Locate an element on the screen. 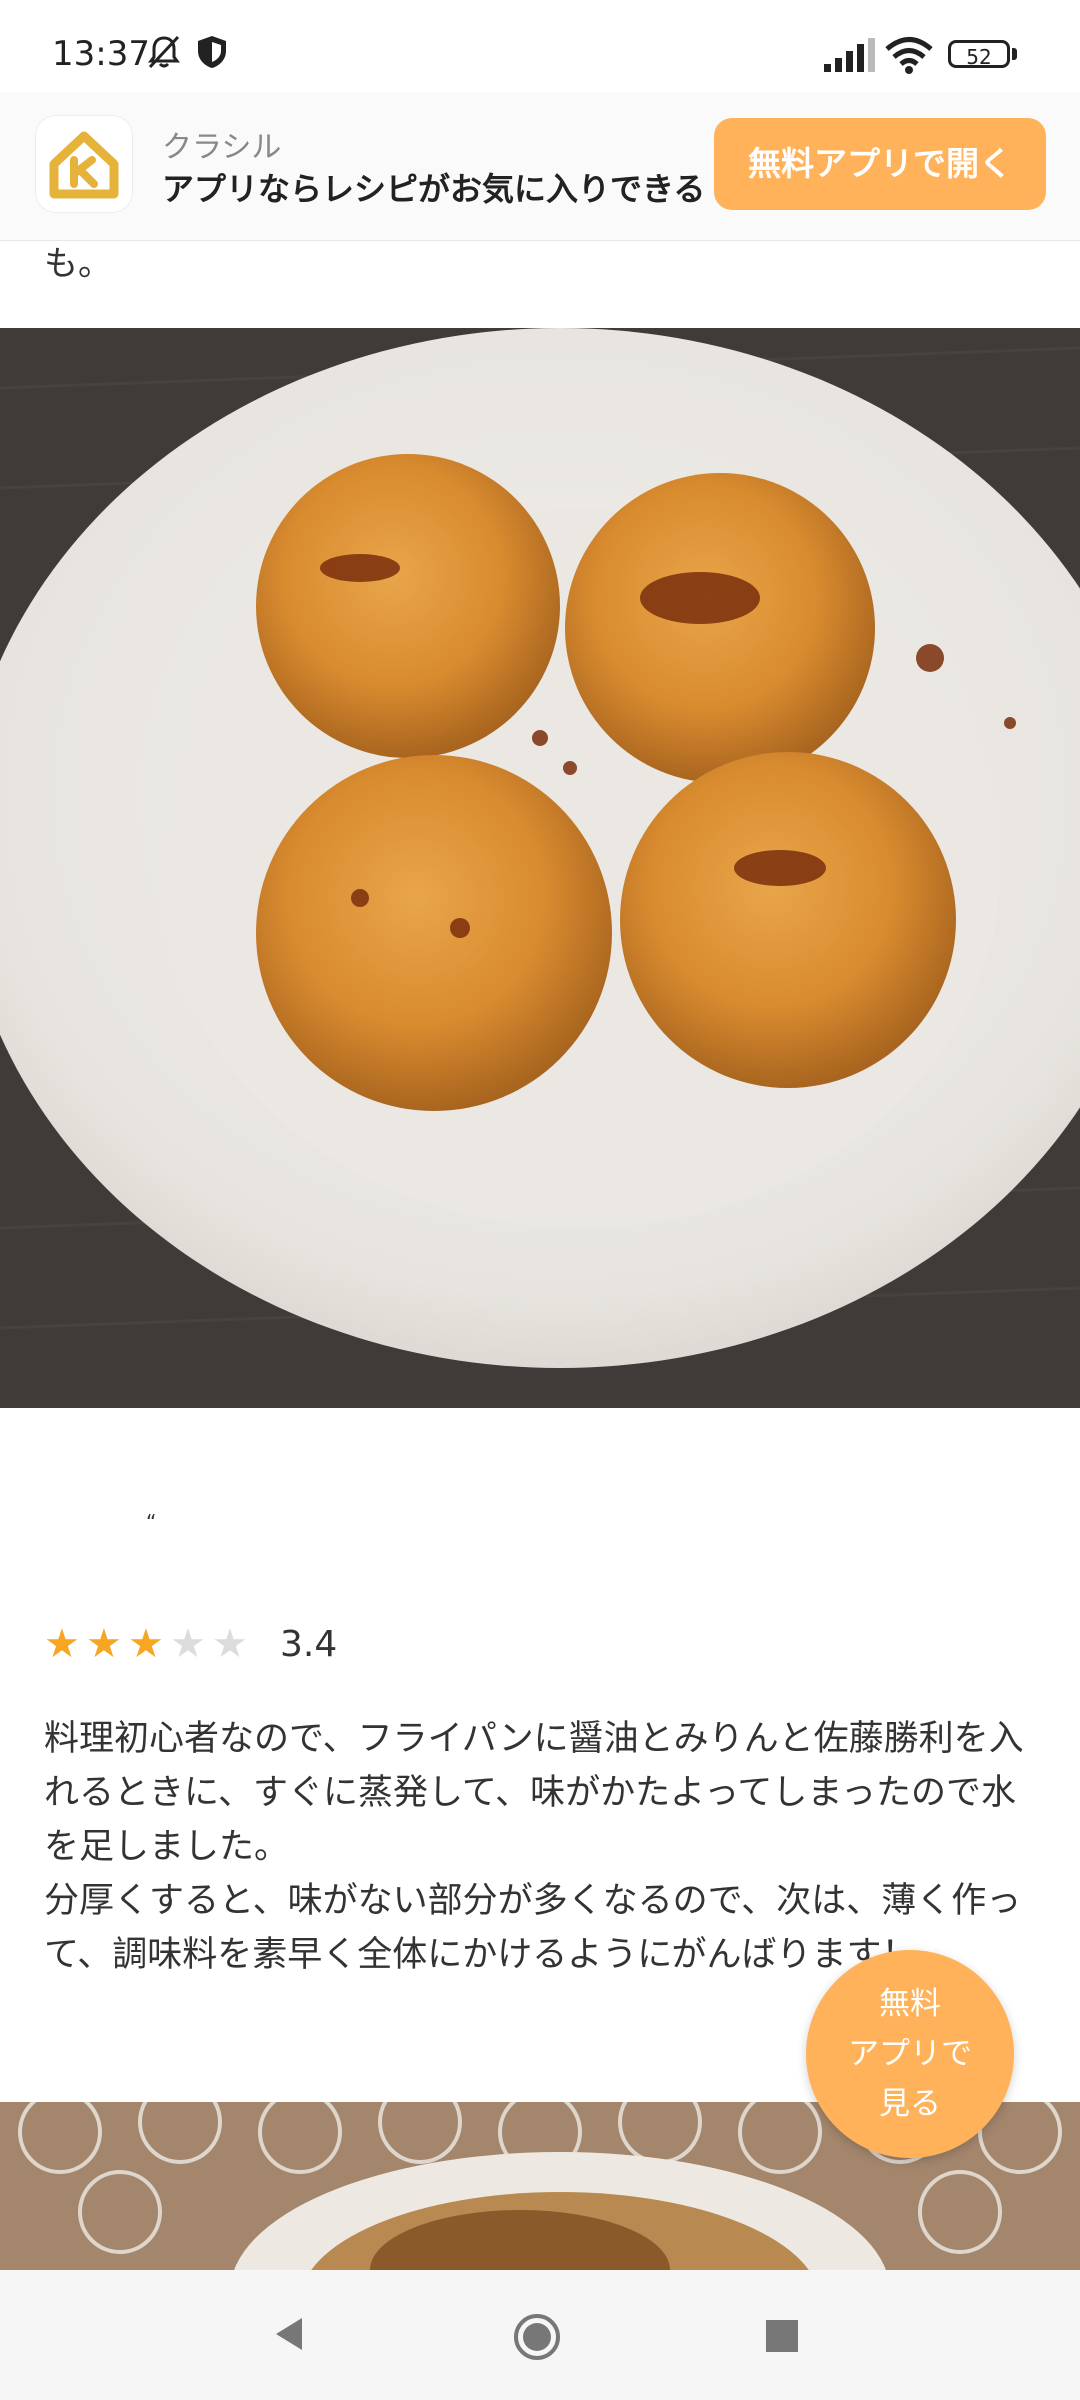 This screenshot has height=2400, width=1080. system-nav-bar is located at coordinates (540, 2335).